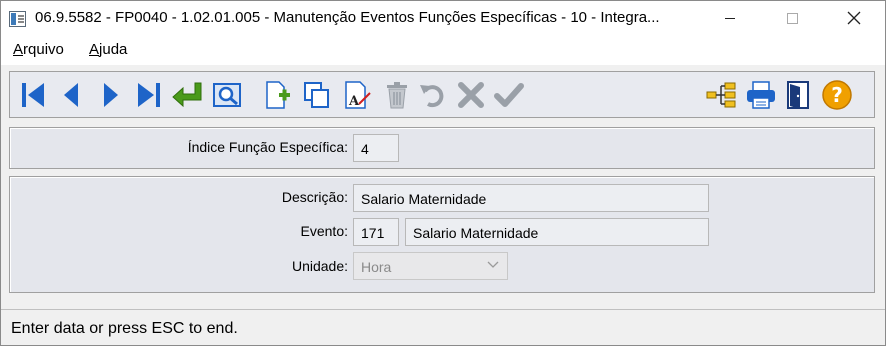 The image size is (886, 346). What do you see at coordinates (267, 147) in the screenshot?
I see `indice-label: Índice Função Específica:` at bounding box center [267, 147].